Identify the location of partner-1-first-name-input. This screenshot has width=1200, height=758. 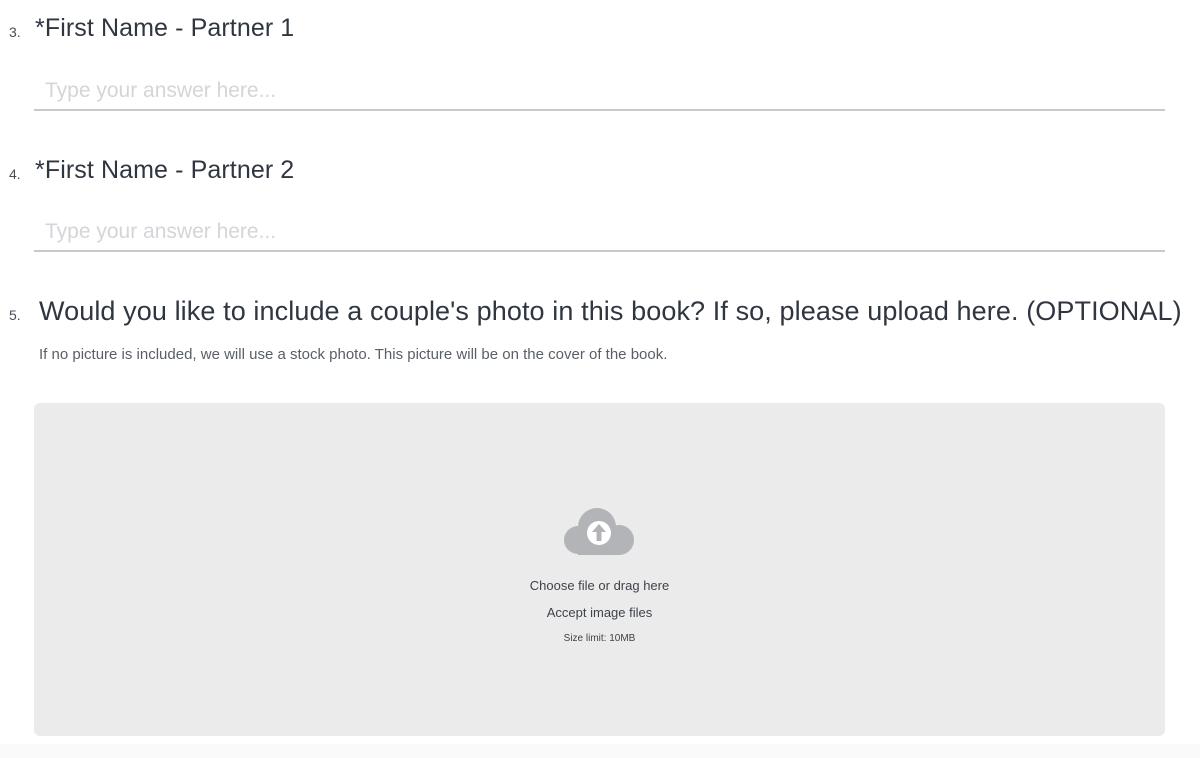
(599, 92).